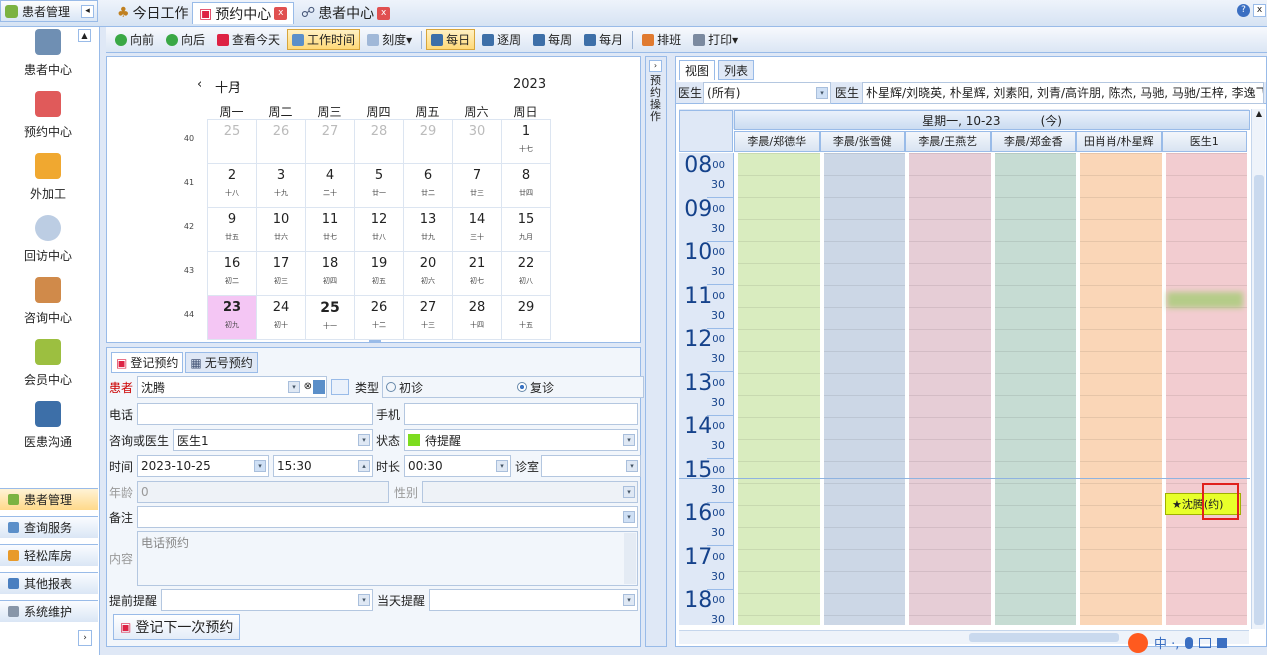 The image size is (1267, 655). I want to click on daily-view-button: 每日, so click(451, 39).